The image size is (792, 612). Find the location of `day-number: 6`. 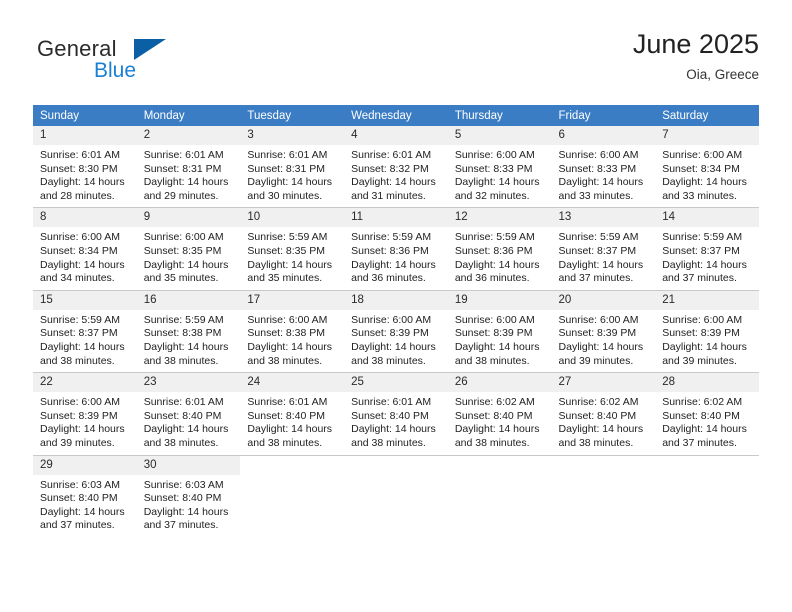

day-number: 6 is located at coordinates (603, 135).